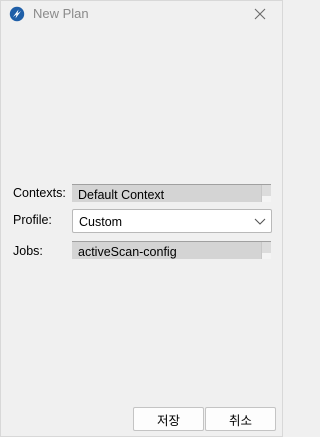  I want to click on contexts-label: Contexts:, so click(39, 193).